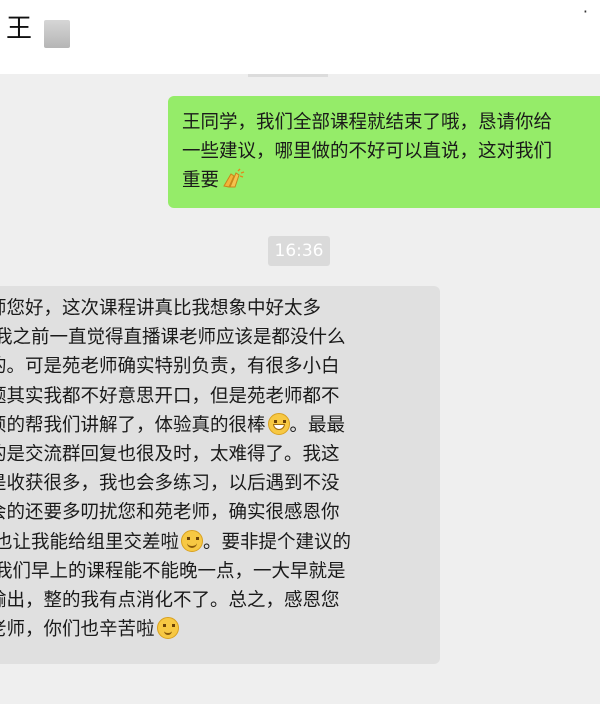 This screenshot has width=600, height=704. I want to click on received-message-line: 老师，你们也辛苦啦, so click(220, 629).